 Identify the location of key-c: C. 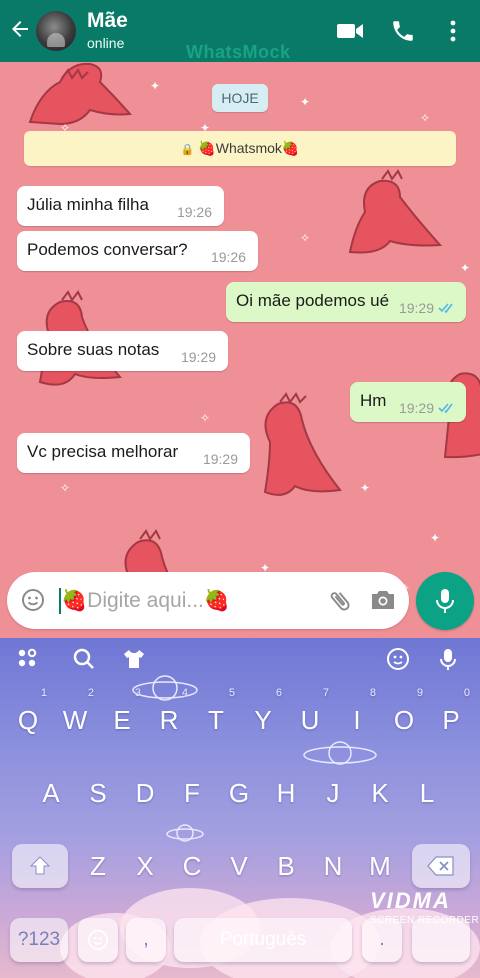
(192, 866).